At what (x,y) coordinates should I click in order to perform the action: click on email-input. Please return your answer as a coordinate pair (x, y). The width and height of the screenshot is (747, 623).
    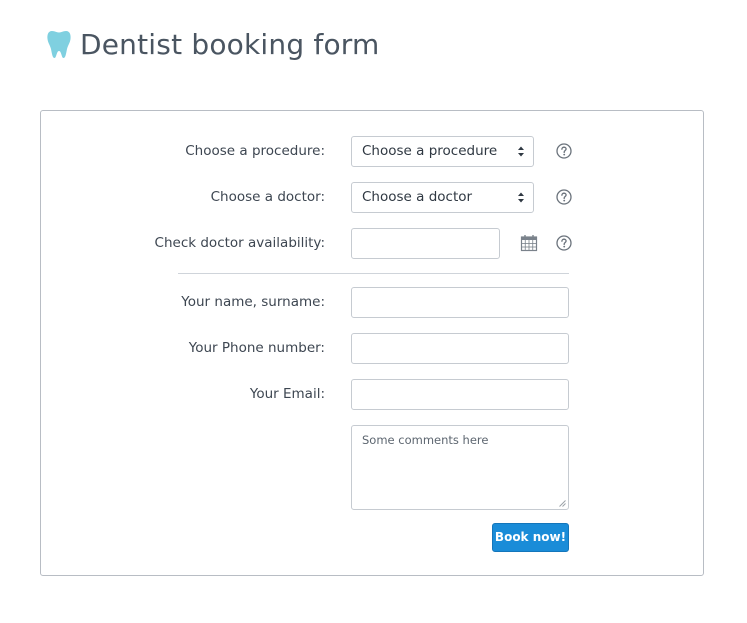
    Looking at the image, I should click on (460, 394).